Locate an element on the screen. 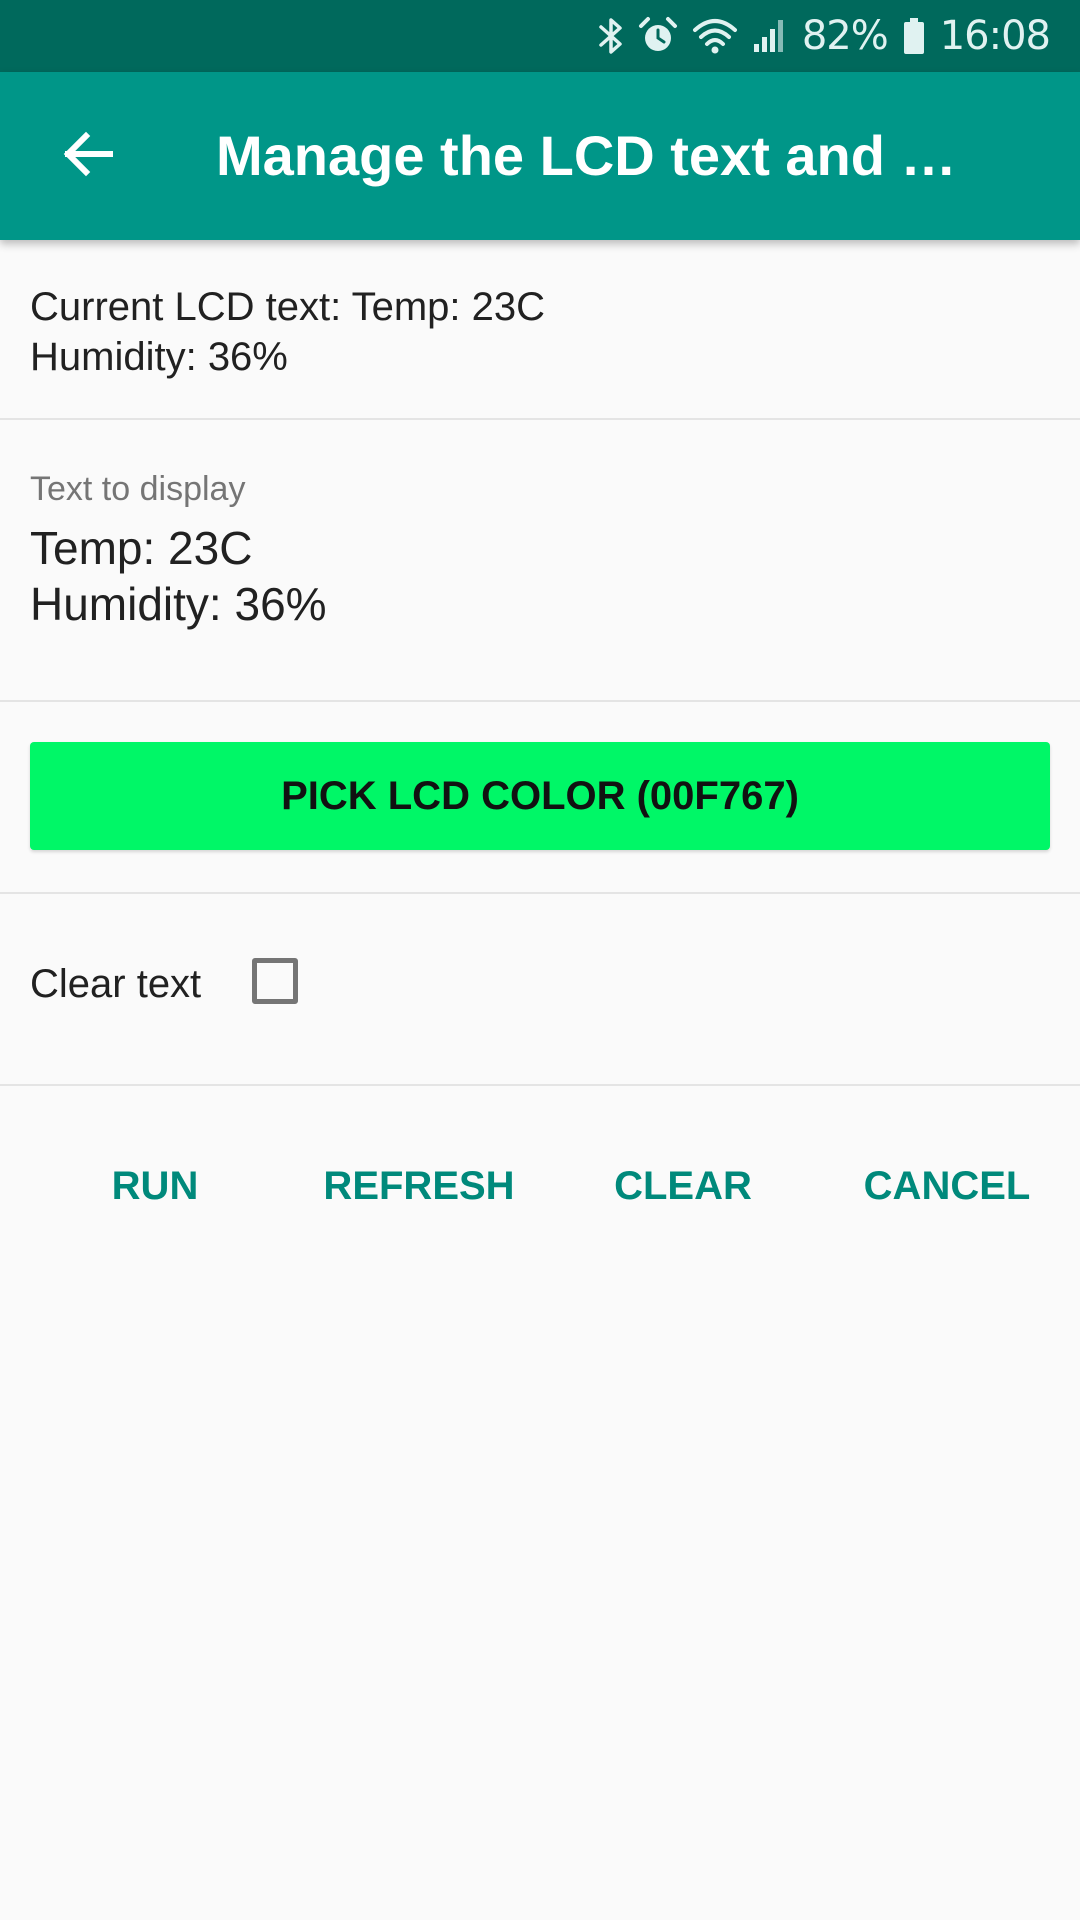 Image resolution: width=1080 pixels, height=1920 pixels. pick-lcd-color-button: PICK LCD COLOR (00F767) is located at coordinates (540, 796).